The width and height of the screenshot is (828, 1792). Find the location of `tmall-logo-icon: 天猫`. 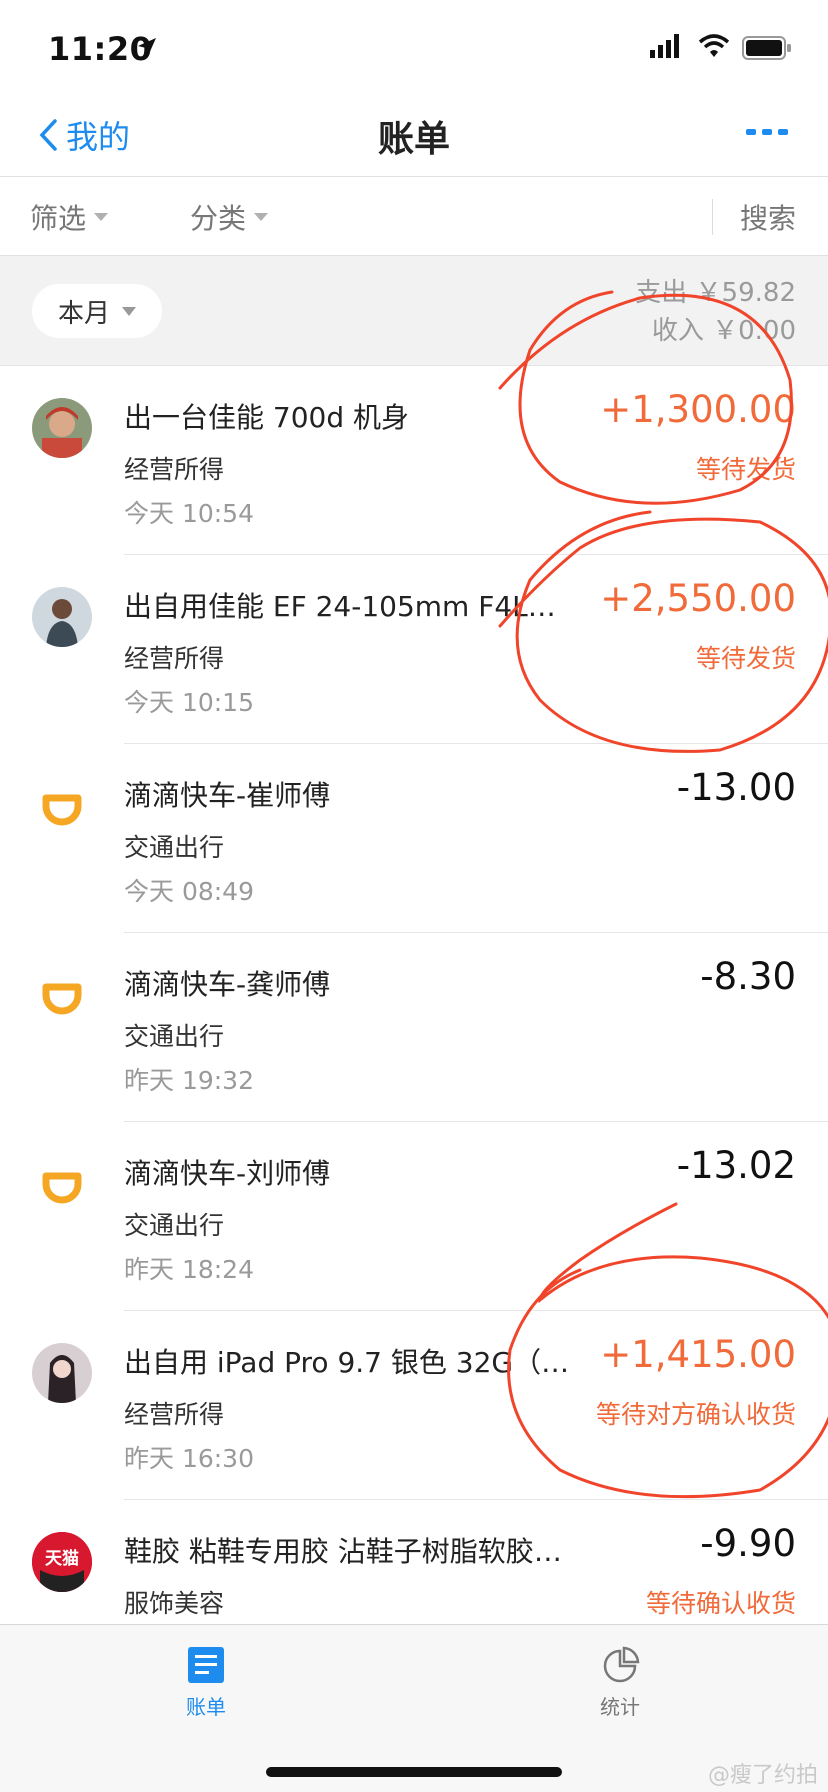

tmall-logo-icon: 天猫 is located at coordinates (62, 1562).